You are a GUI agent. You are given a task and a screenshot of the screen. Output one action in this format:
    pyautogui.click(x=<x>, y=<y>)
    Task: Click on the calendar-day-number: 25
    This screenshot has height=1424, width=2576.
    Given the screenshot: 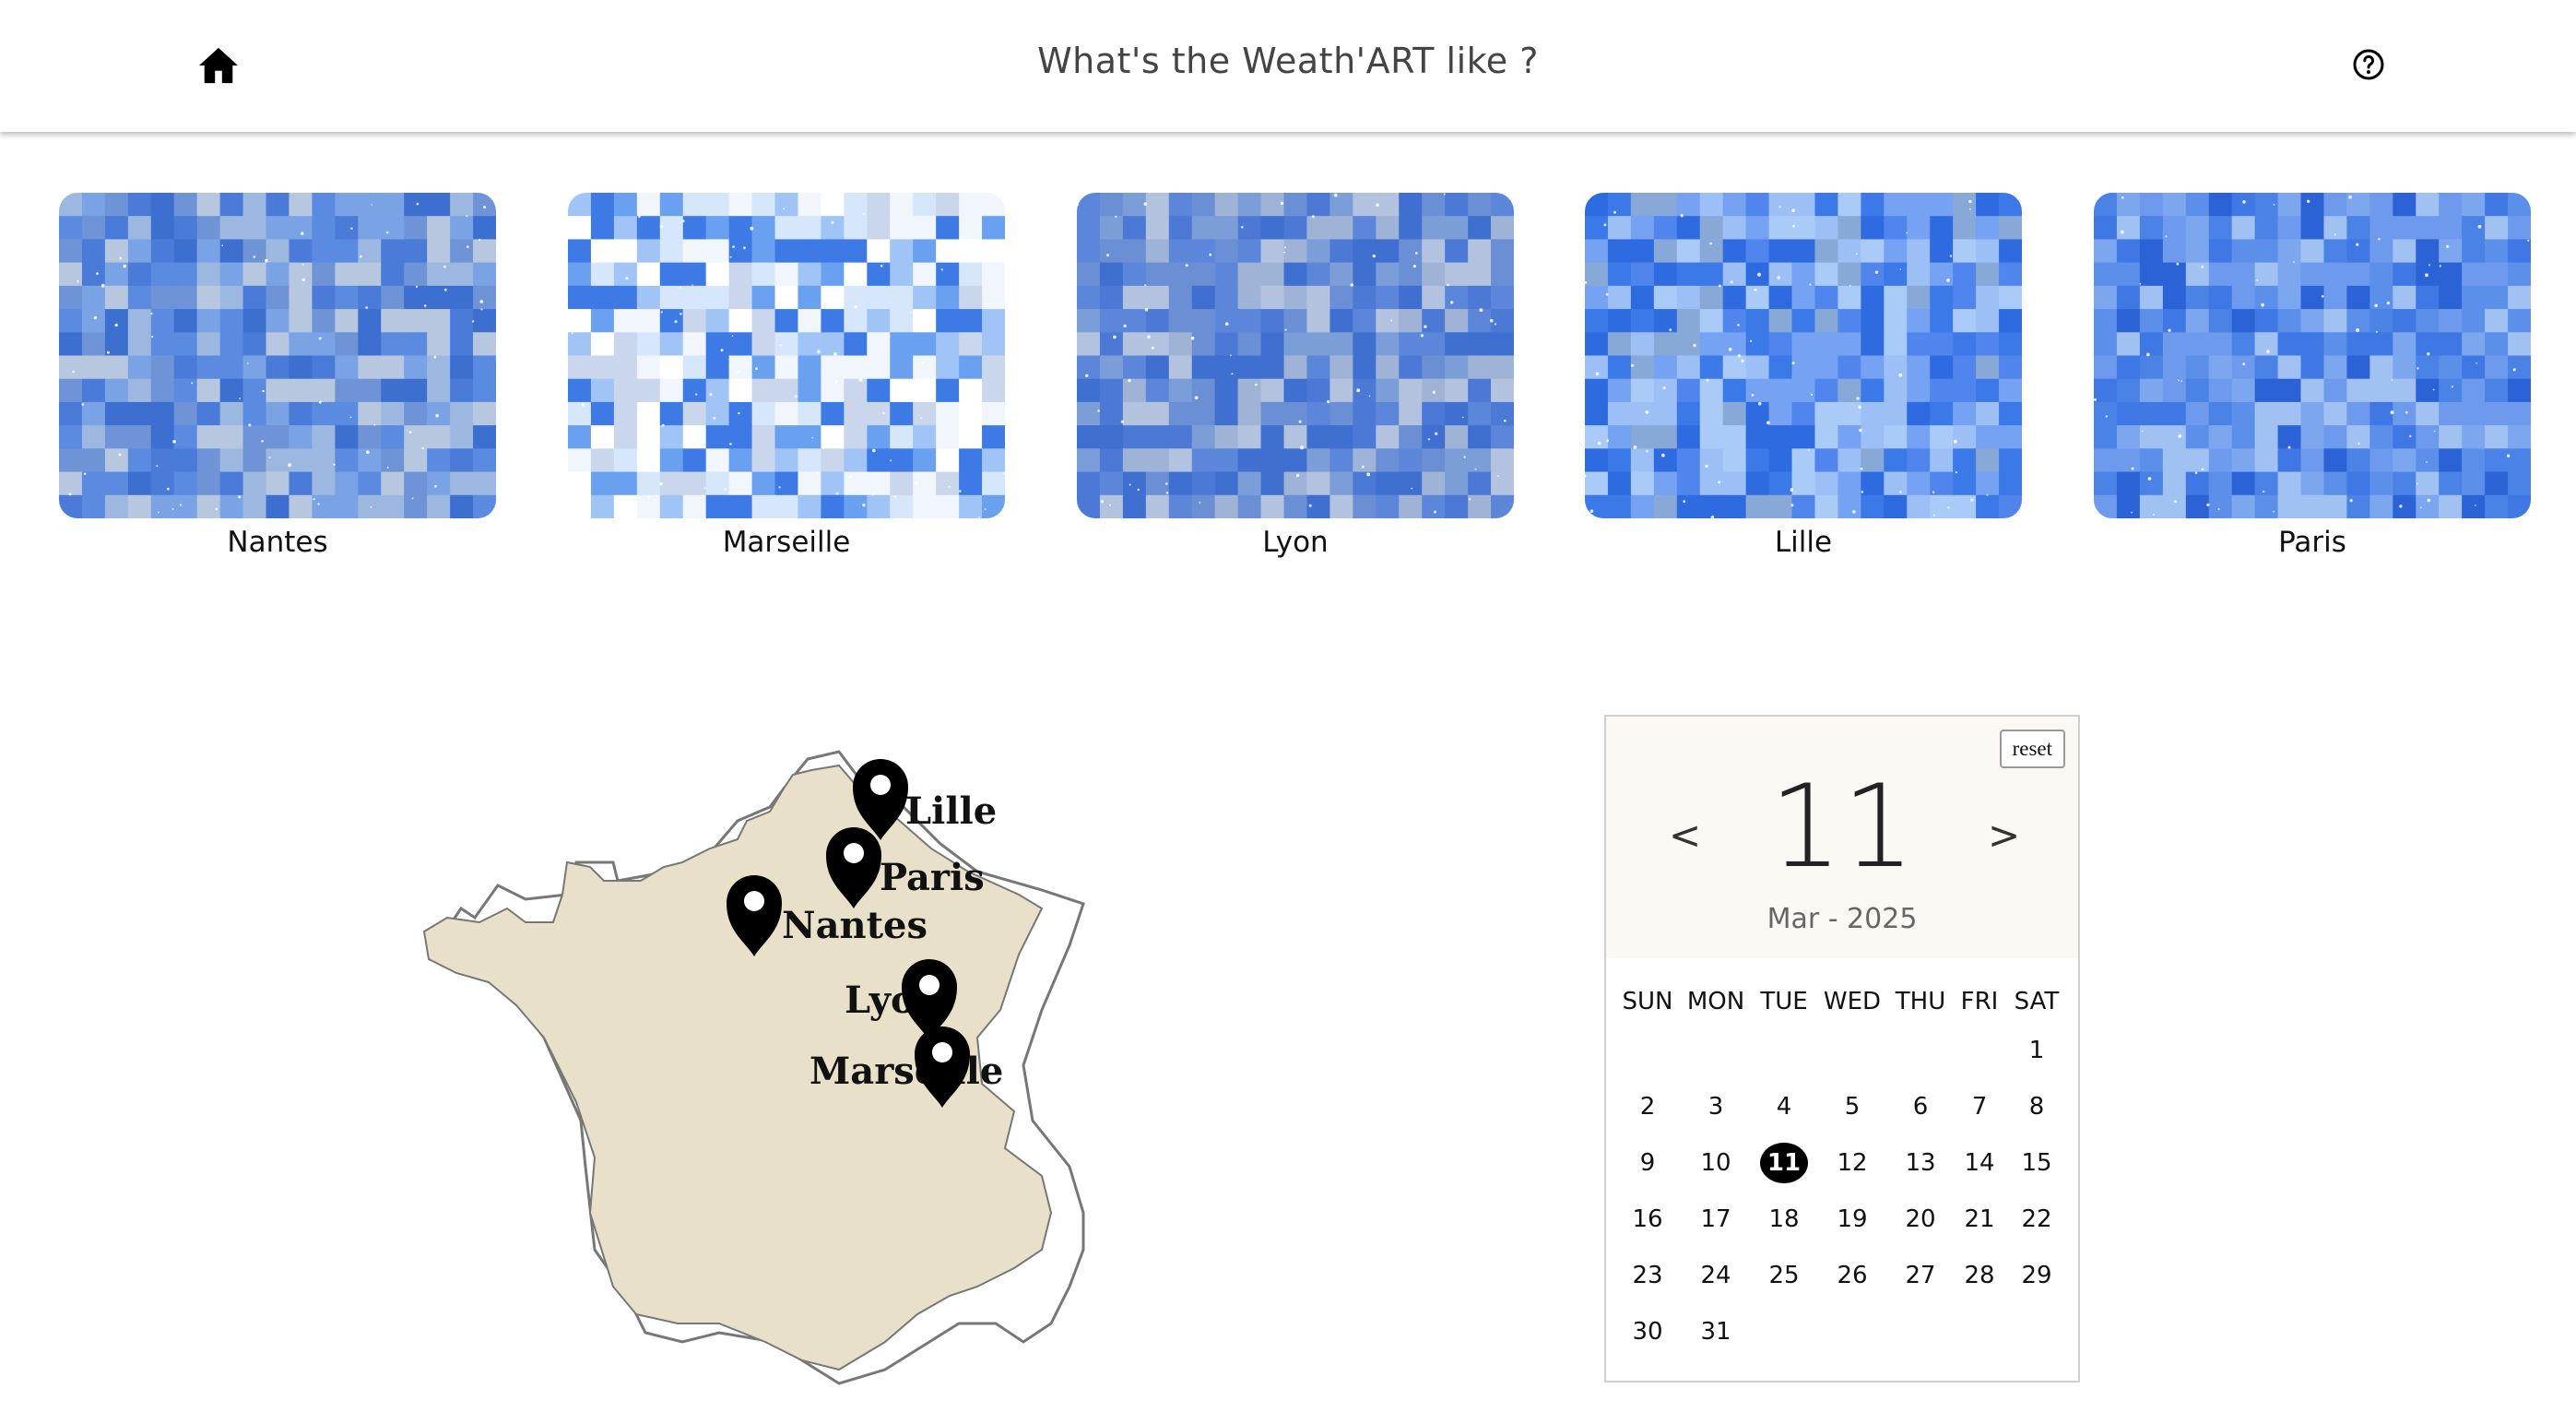 What is the action you would take?
    pyautogui.click(x=1784, y=1275)
    